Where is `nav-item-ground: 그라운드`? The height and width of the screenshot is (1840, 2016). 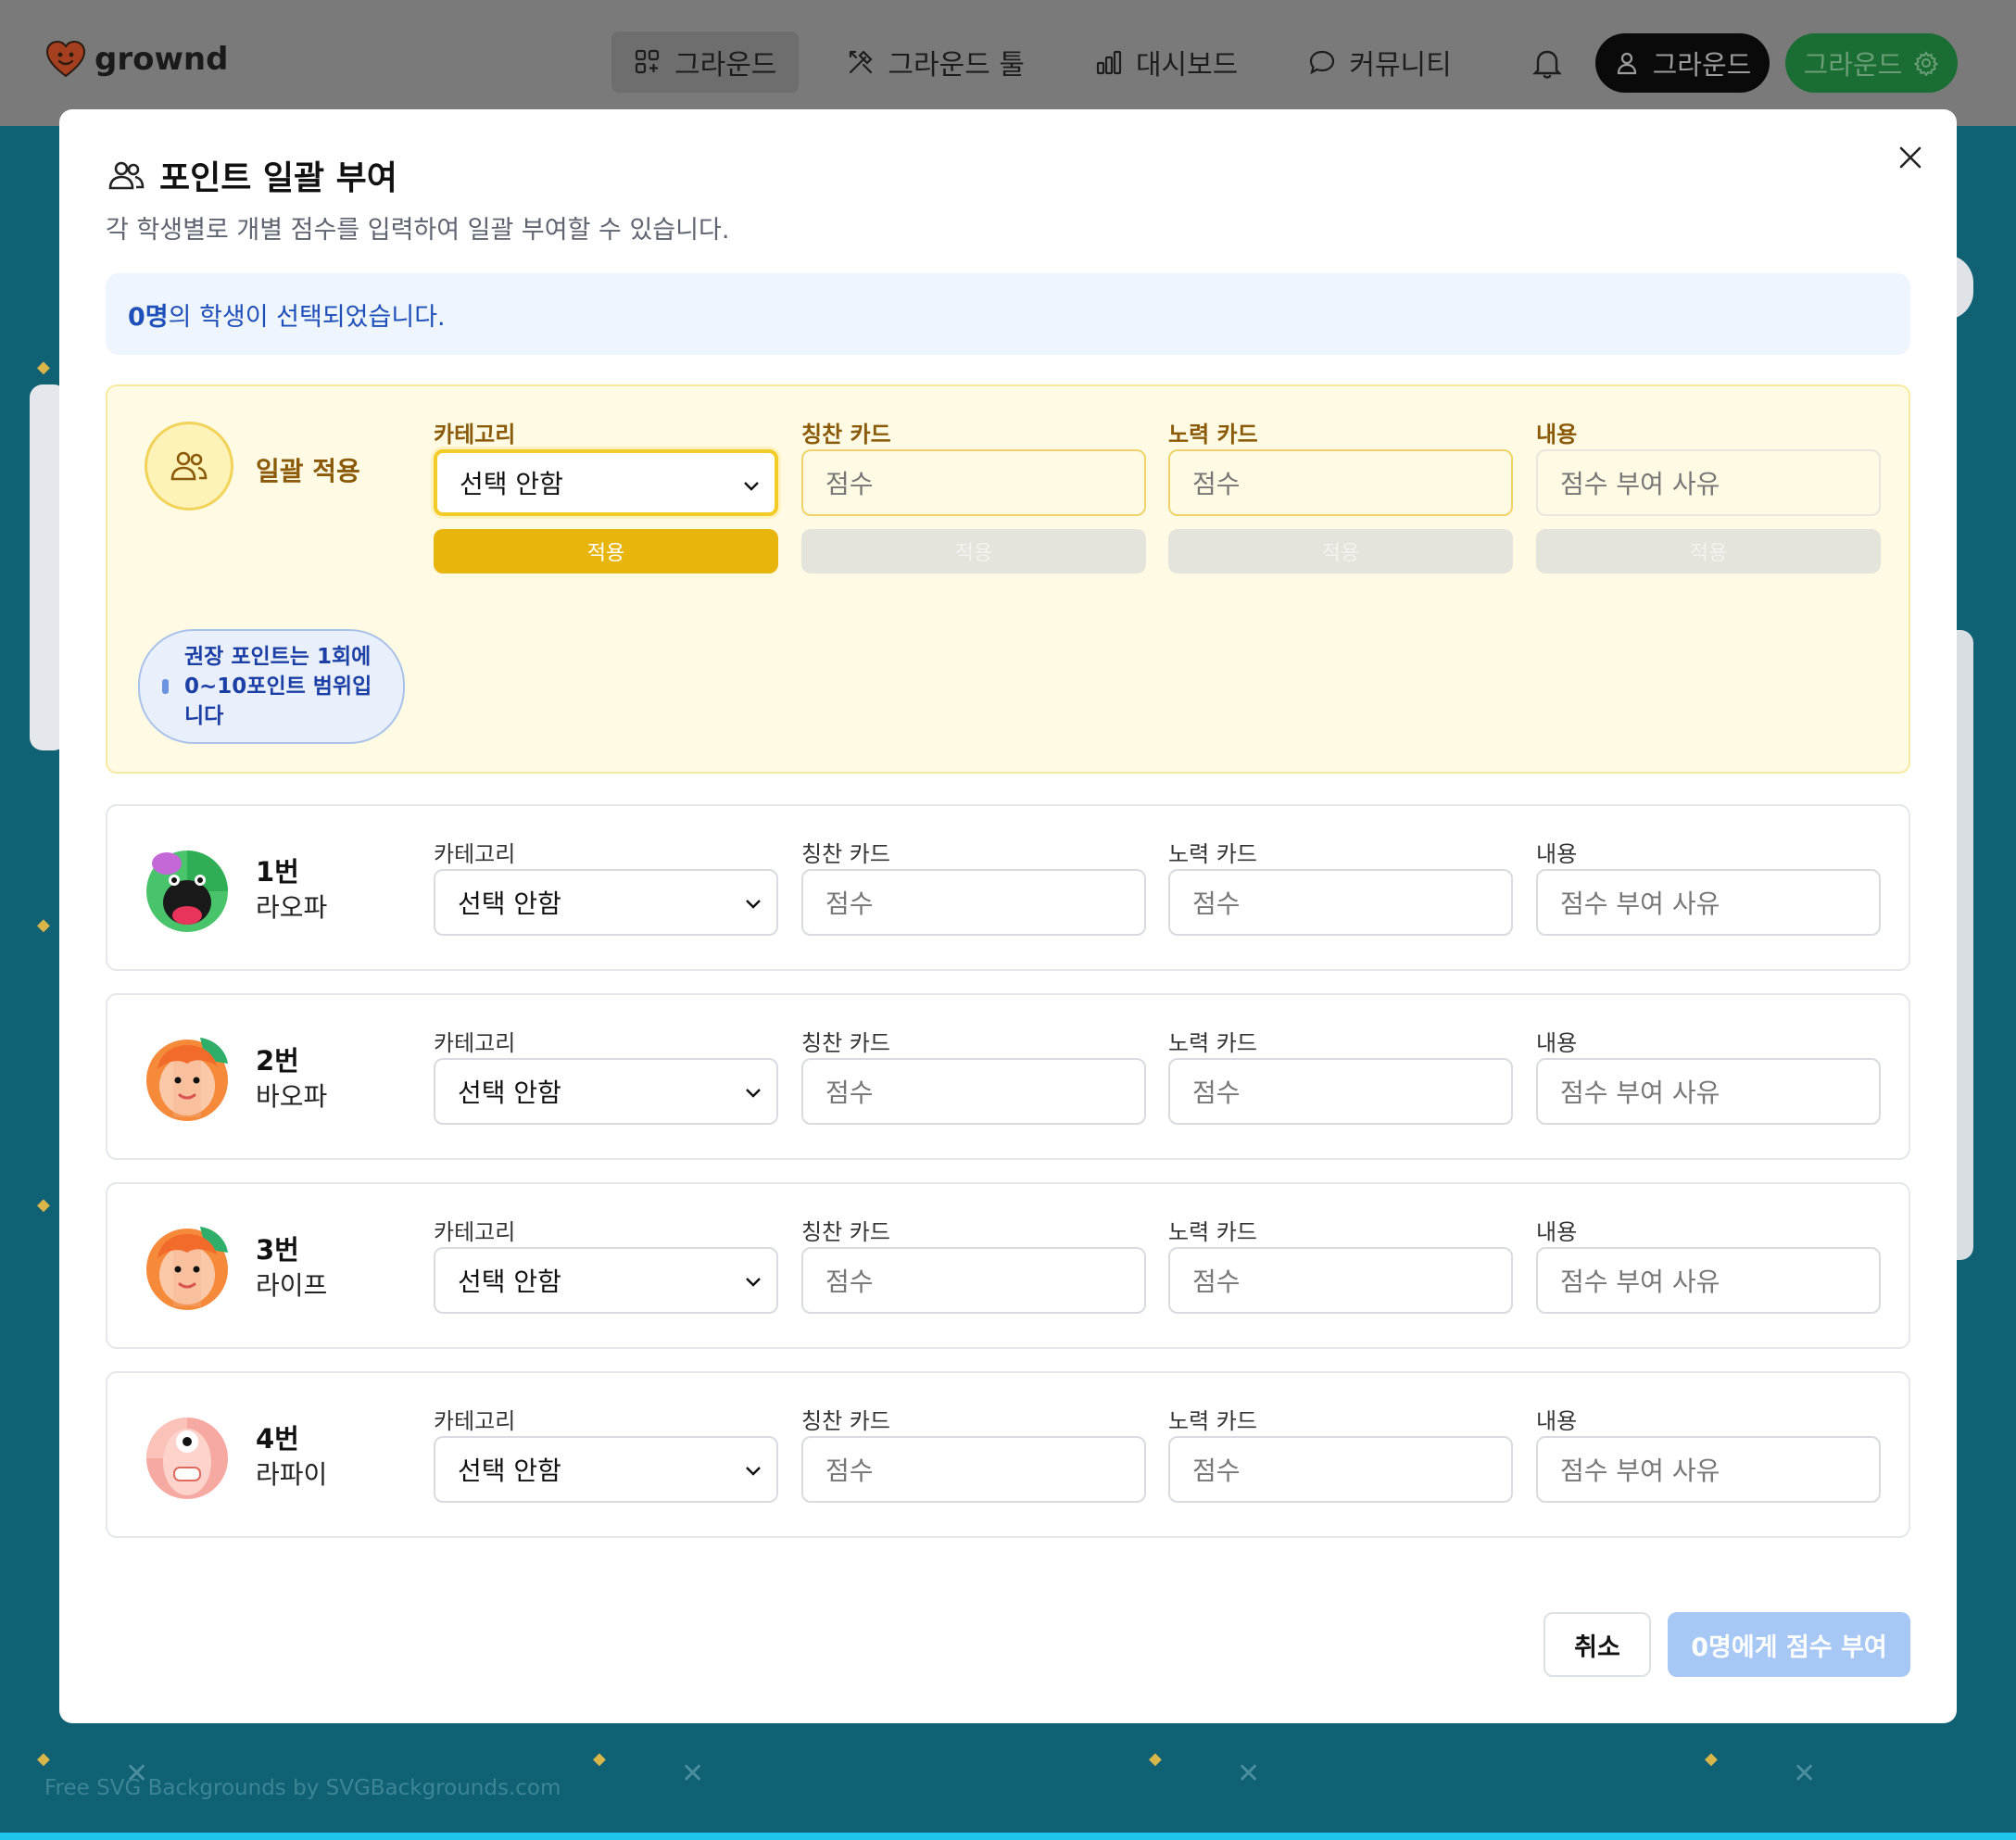 nav-item-ground: 그라운드 is located at coordinates (705, 62).